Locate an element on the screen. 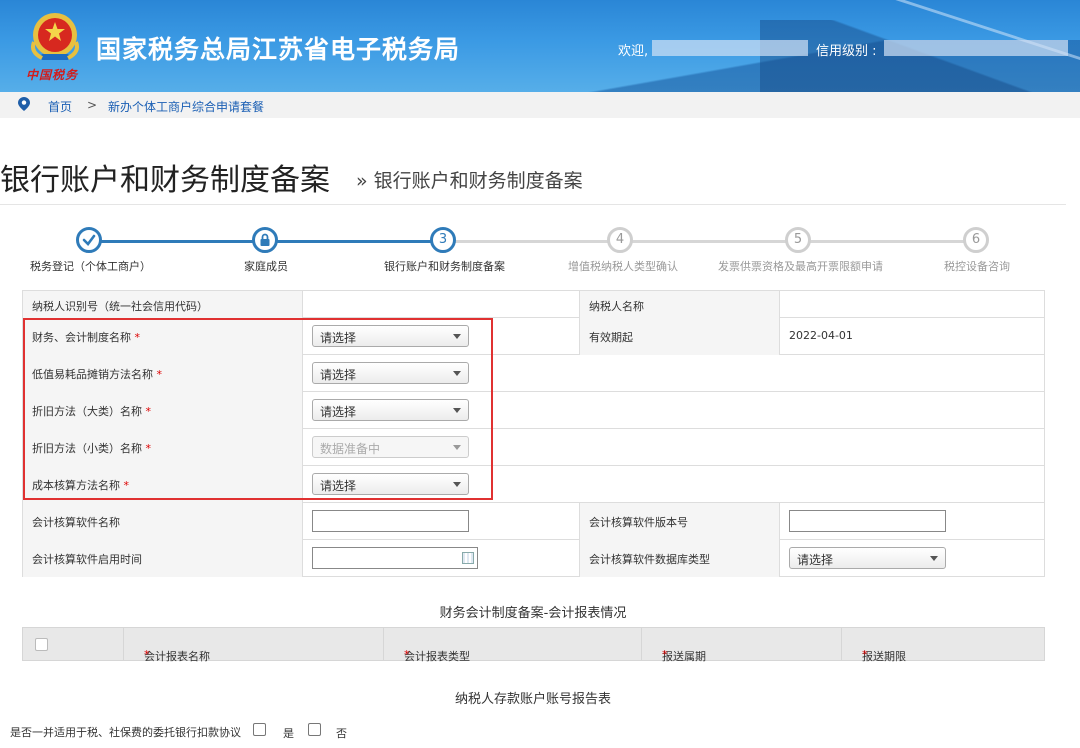 This screenshot has width=1080, height=748. report-col-type: 会计报表类型 * is located at coordinates (512, 645).